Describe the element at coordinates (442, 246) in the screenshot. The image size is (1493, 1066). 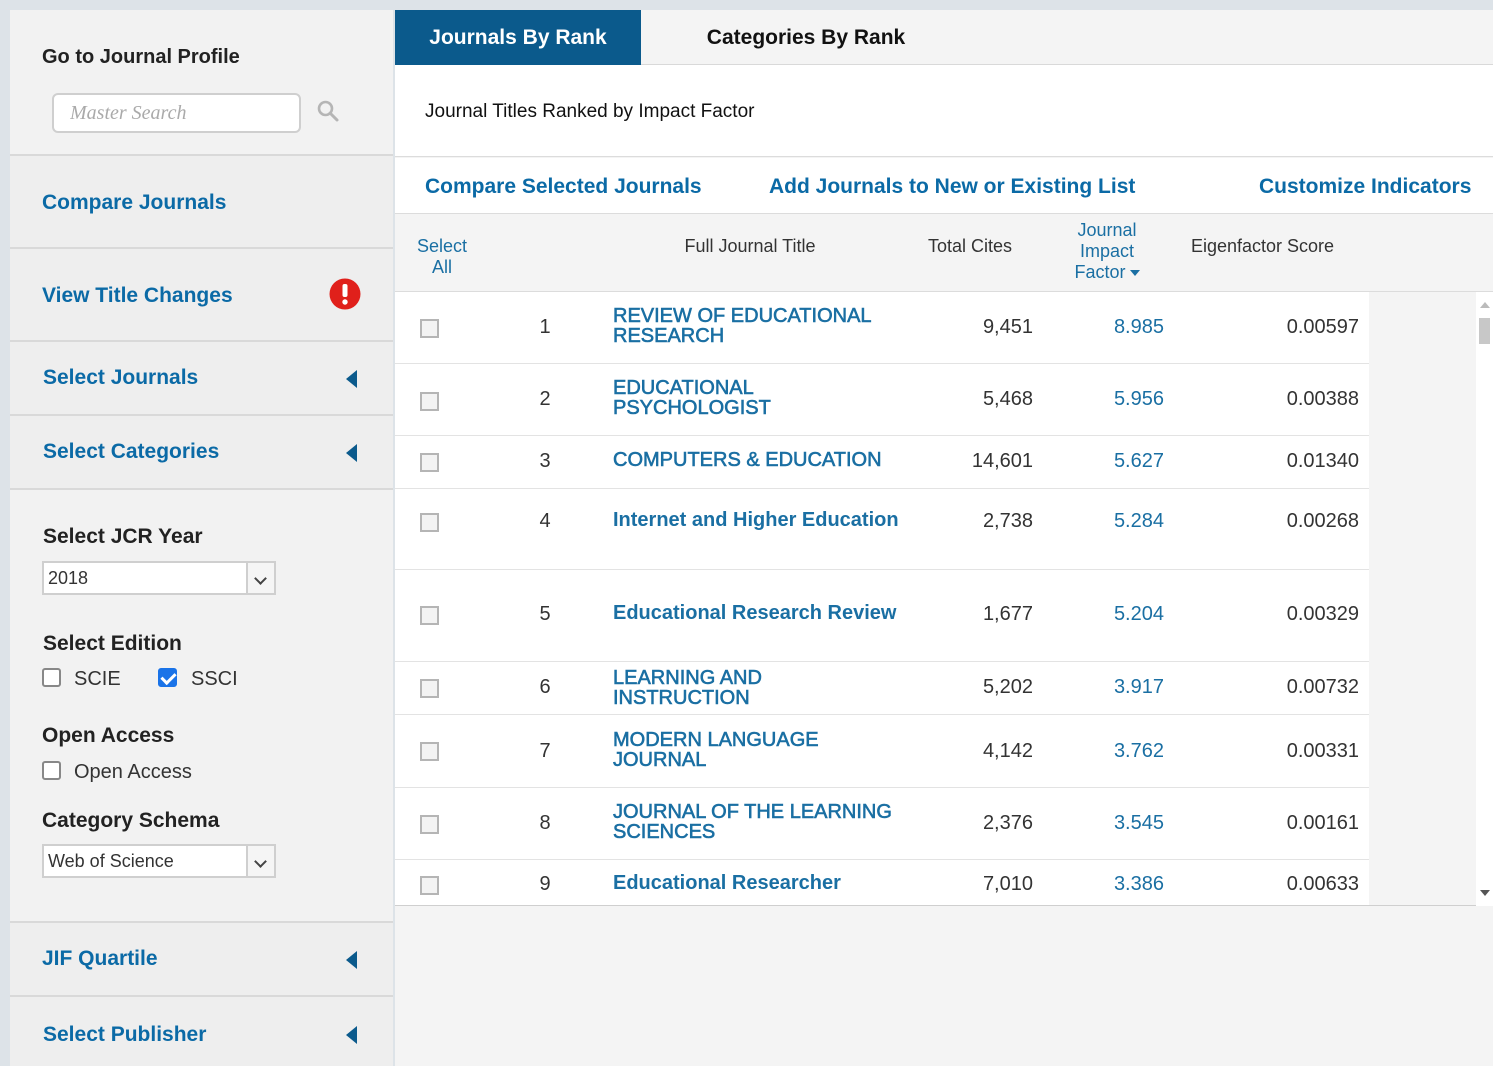
I see `select-all-line1: Select` at that location.